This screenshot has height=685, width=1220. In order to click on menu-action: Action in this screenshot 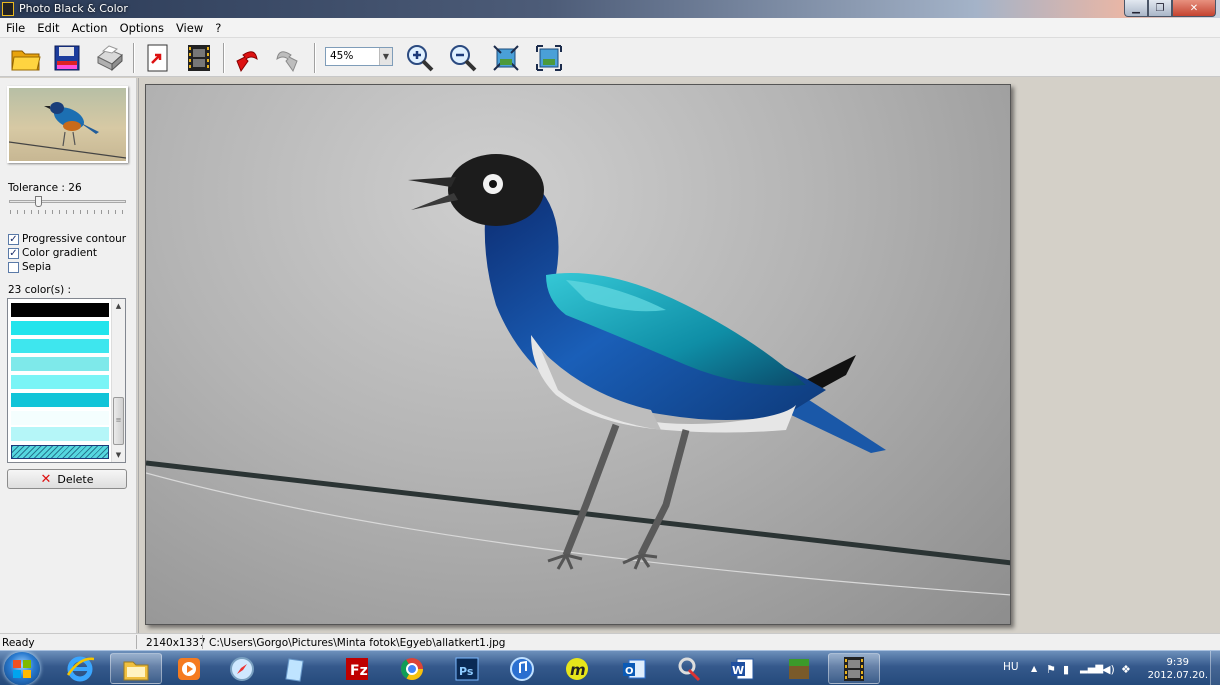, I will do `click(90, 28)`.